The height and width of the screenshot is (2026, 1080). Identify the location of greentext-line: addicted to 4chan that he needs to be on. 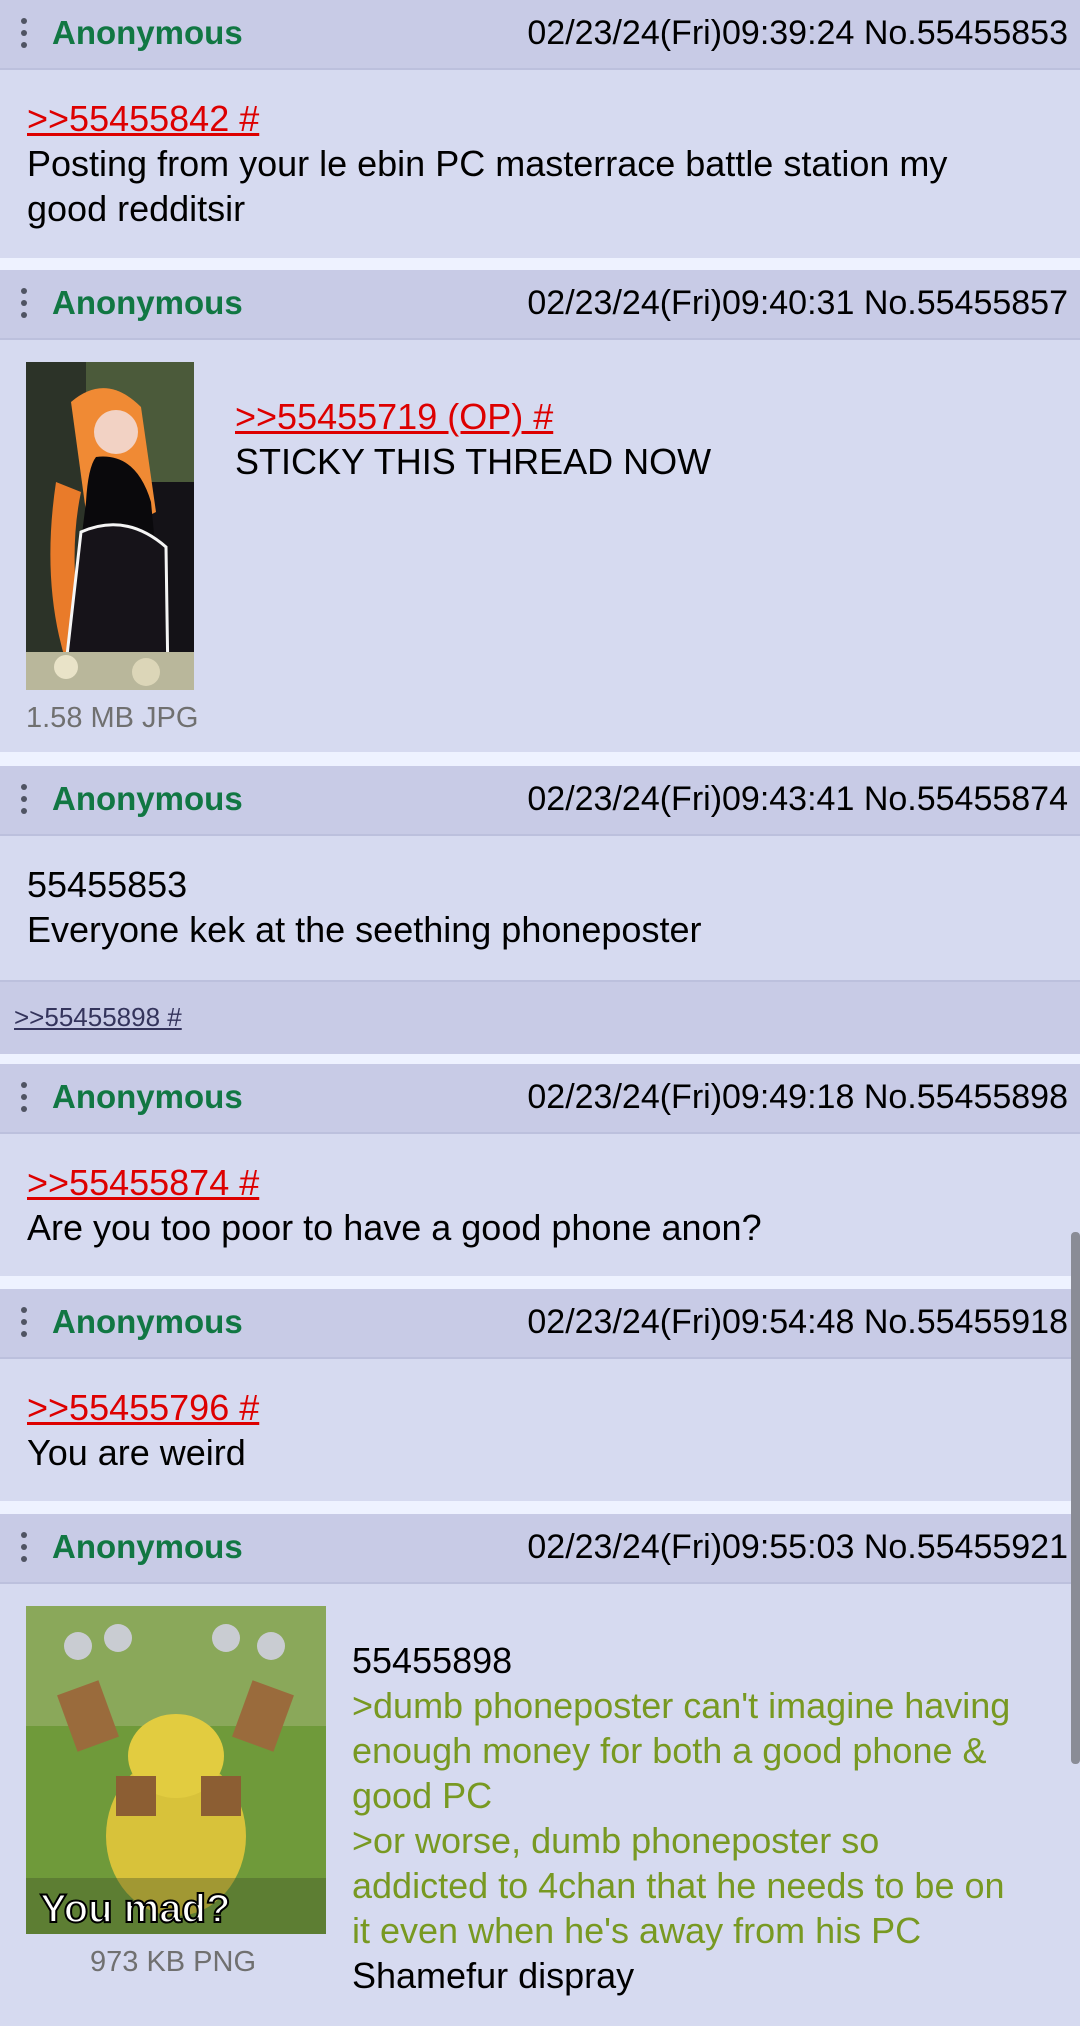
(678, 1885).